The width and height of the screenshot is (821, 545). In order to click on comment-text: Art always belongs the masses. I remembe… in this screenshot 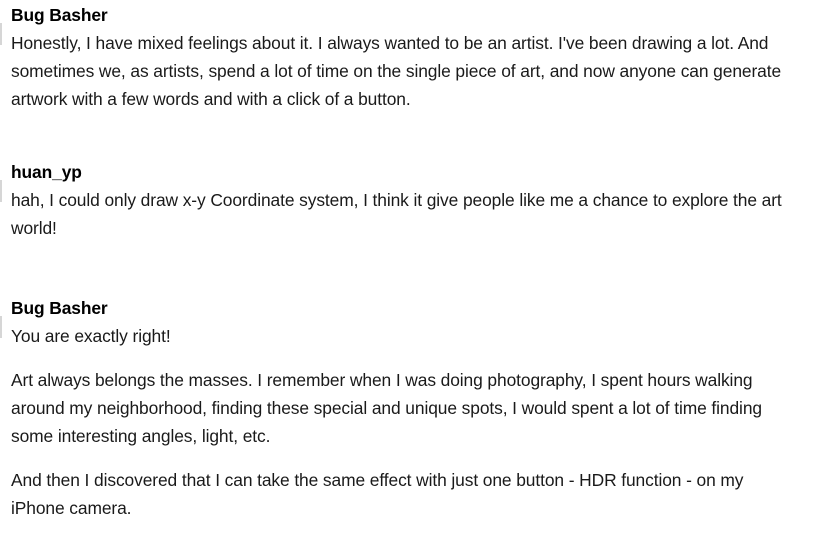, I will do `click(386, 408)`.